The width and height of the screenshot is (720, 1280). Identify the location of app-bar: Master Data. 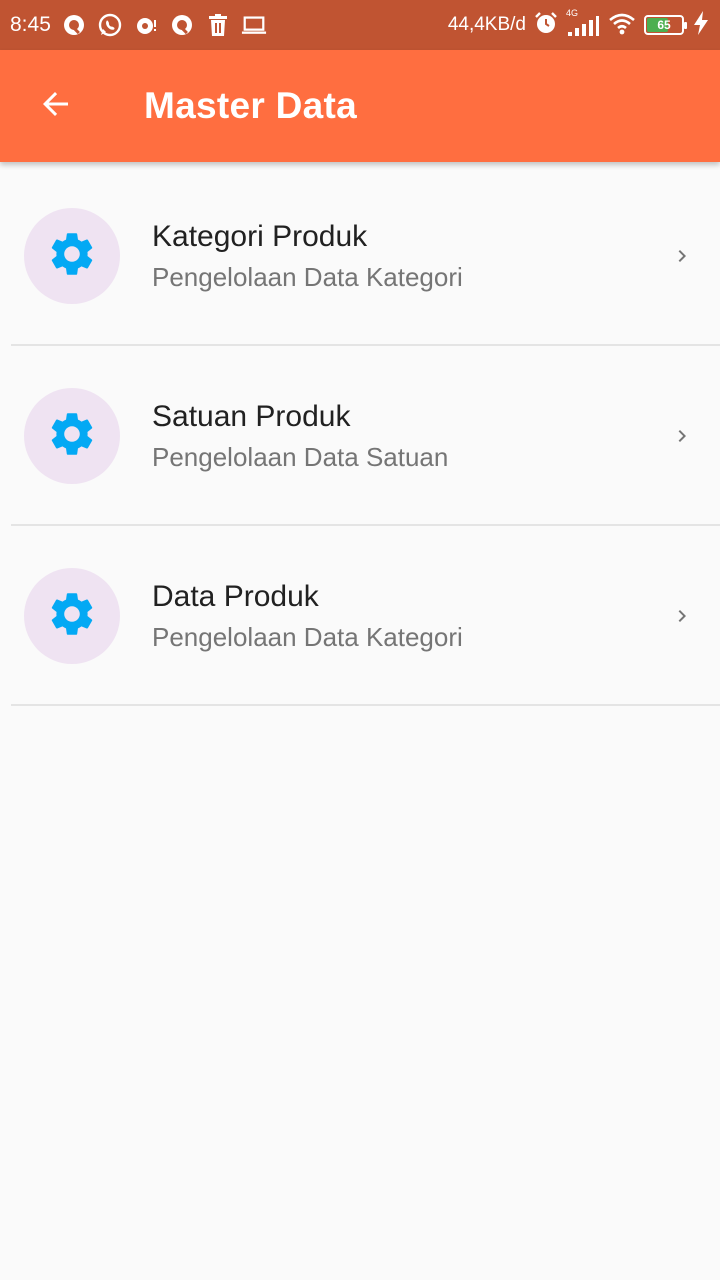
(360, 106).